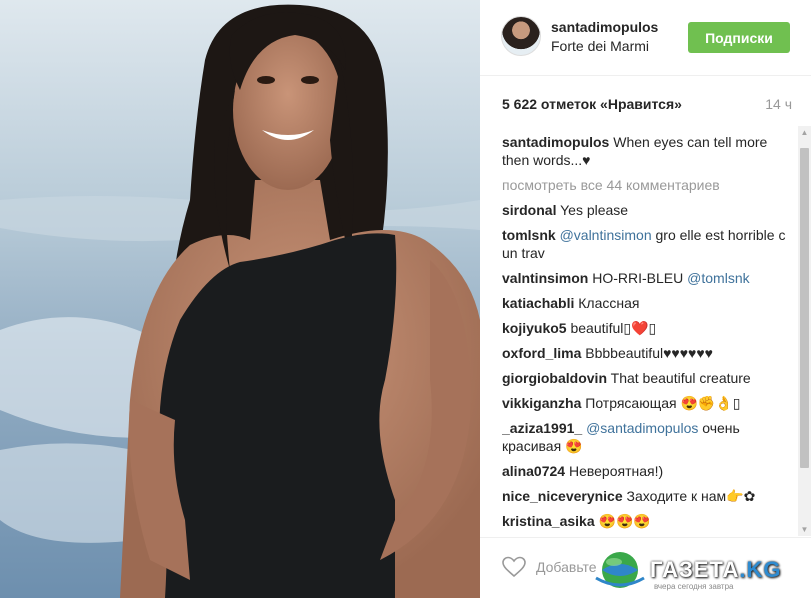  Describe the element at coordinates (647, 185) in the screenshot. I see `view-all-comments-link: посмотреть все 44 комментариев` at that location.